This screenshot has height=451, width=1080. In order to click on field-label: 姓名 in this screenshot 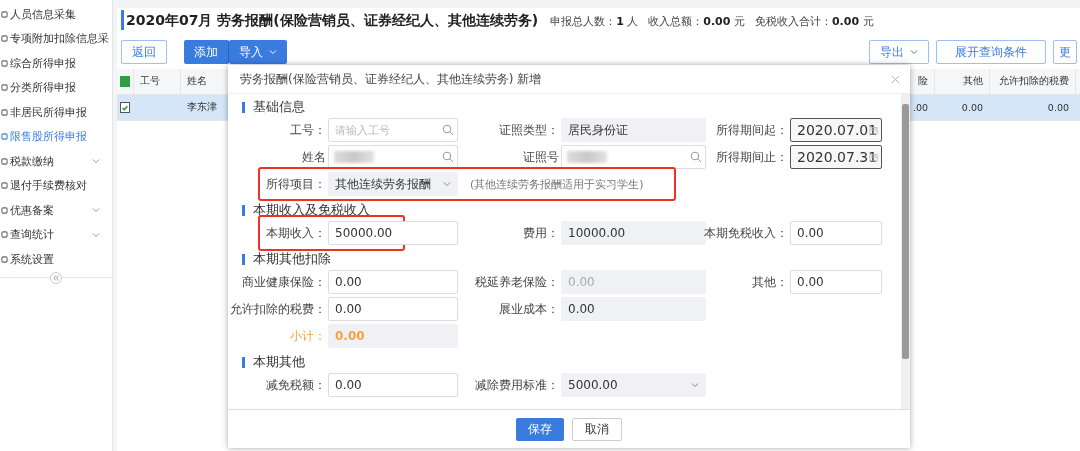, I will do `click(314, 157)`.